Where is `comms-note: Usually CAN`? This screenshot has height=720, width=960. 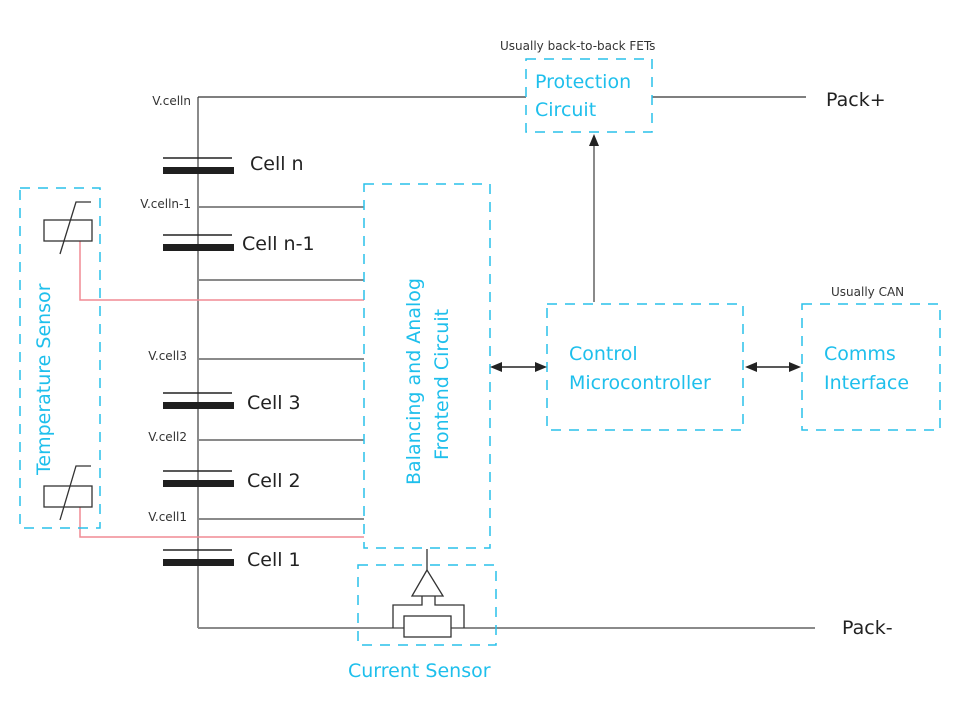
comms-note: Usually CAN is located at coordinates (867, 292).